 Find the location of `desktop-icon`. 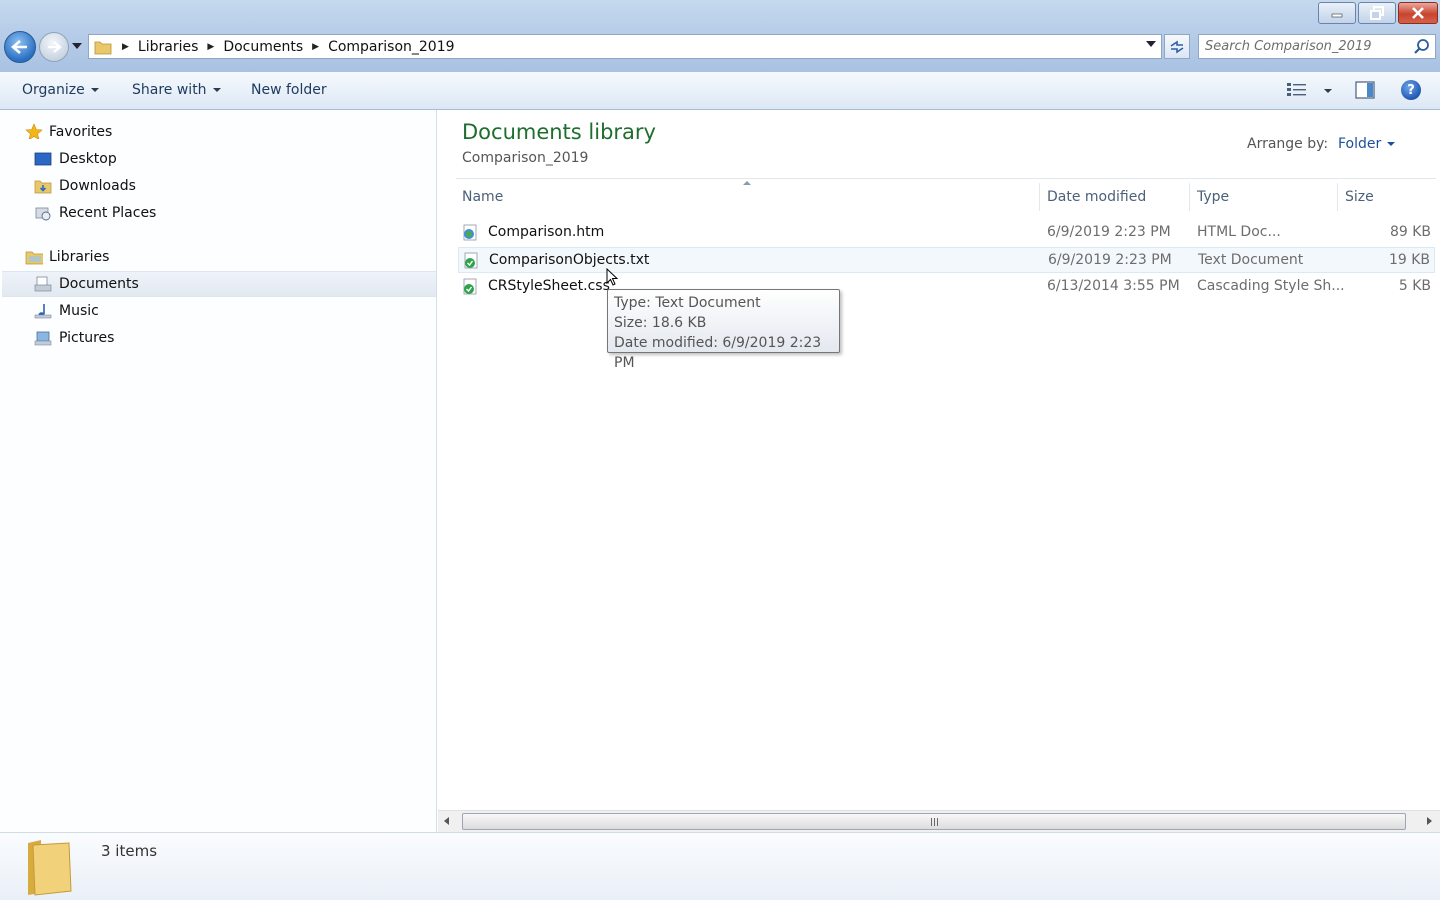

desktop-icon is located at coordinates (43, 159).